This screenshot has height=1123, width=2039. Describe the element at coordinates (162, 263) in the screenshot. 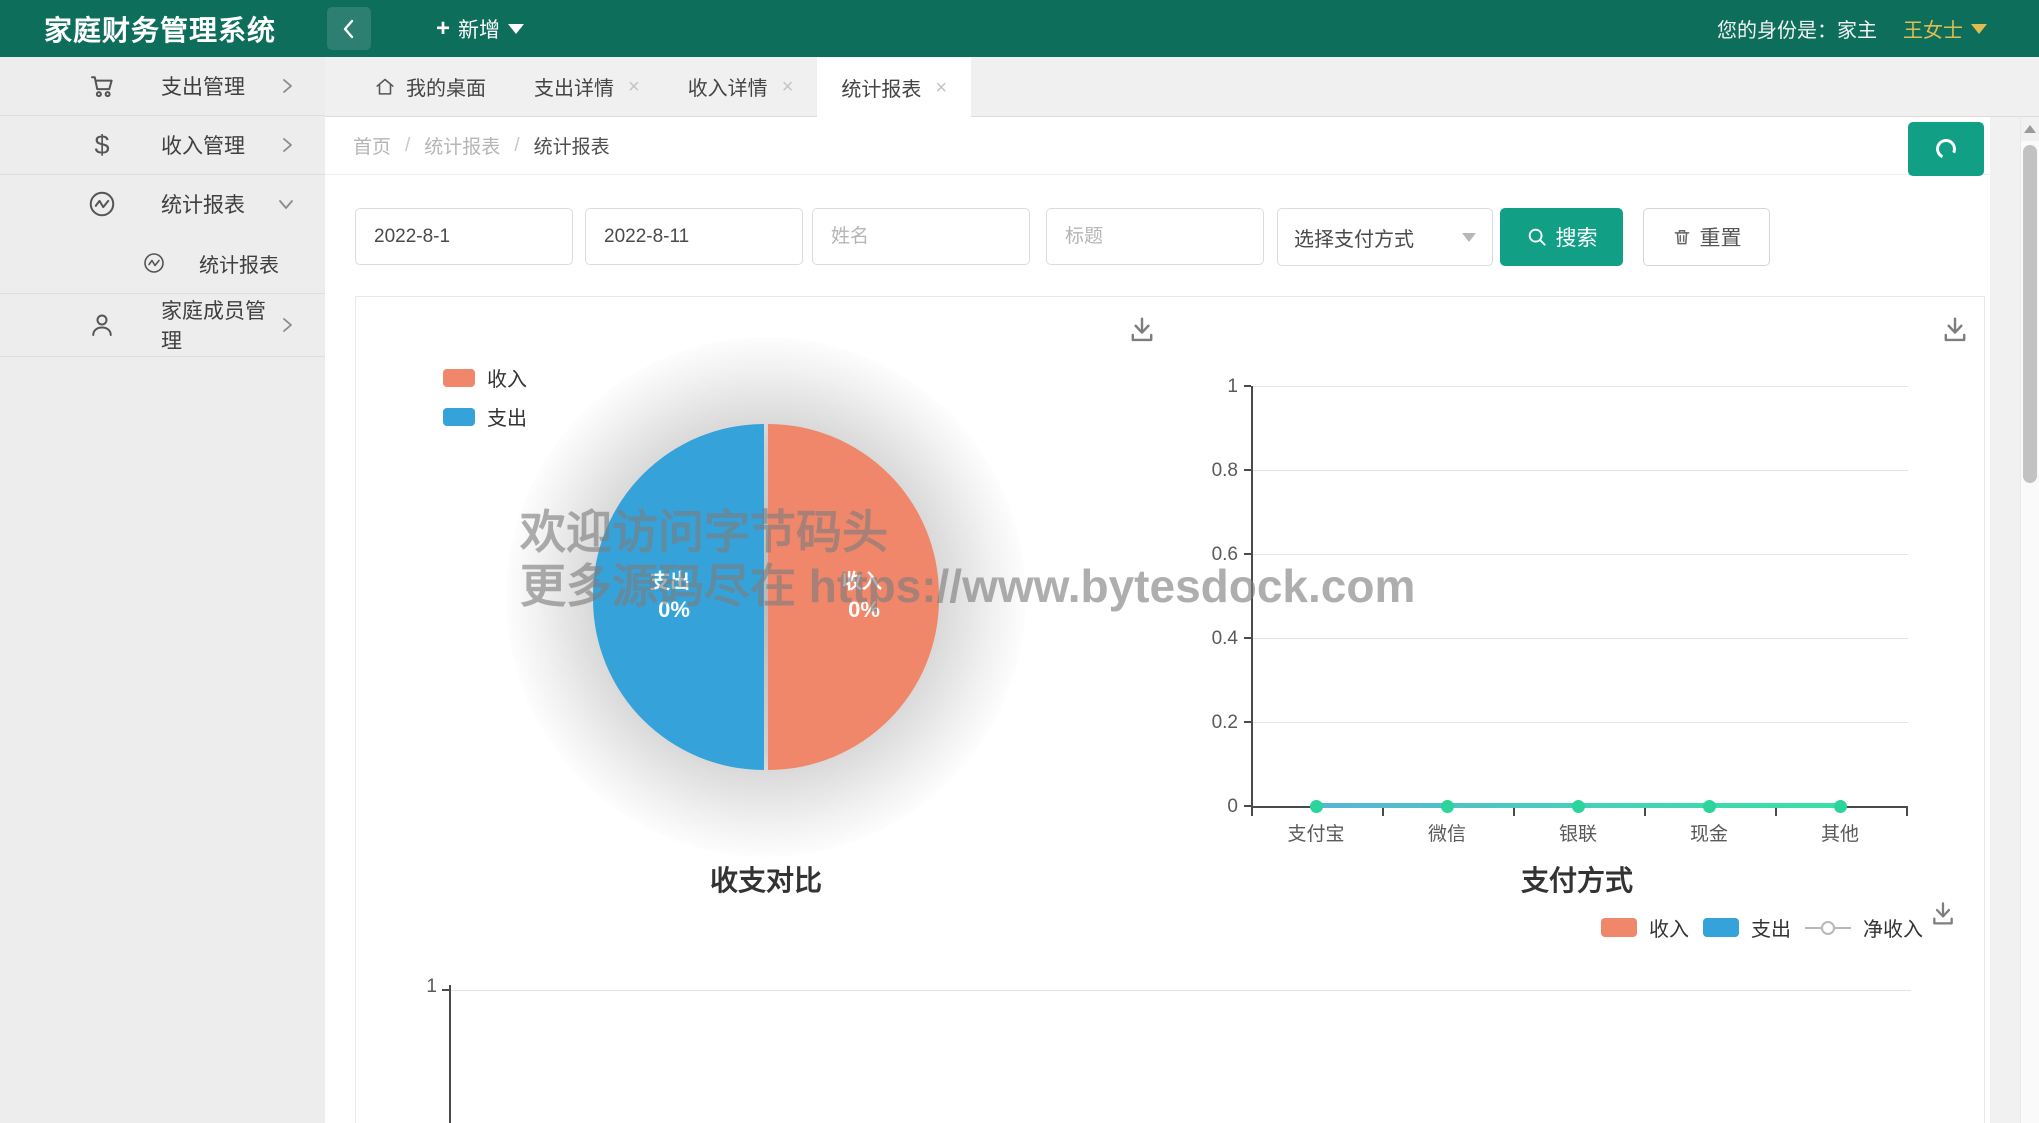

I see `sidebar-subitem-reports: 统计报表` at that location.